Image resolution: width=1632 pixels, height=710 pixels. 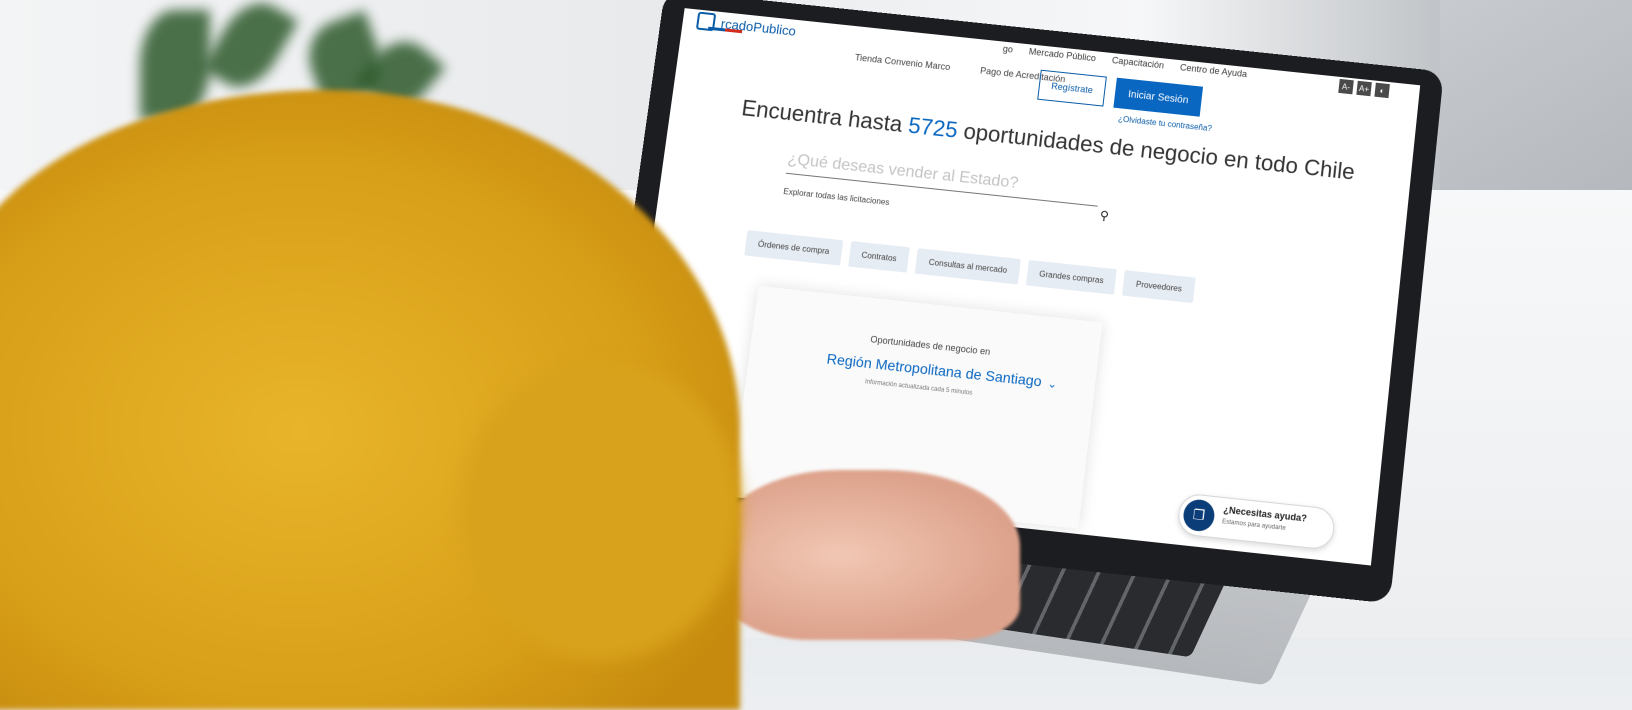 What do you see at coordinates (968, 266) in the screenshot?
I see `chip-consultas: Consultas al mercado` at bounding box center [968, 266].